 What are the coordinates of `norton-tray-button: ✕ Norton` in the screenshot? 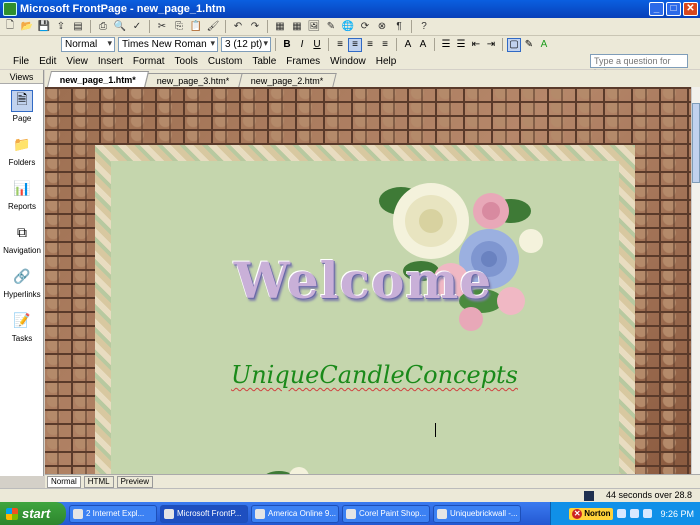 It's located at (591, 513).